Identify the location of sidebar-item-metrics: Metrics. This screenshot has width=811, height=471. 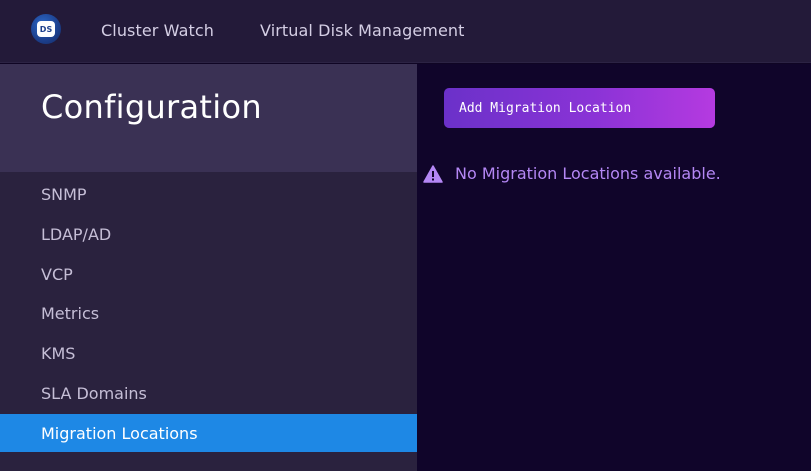
(208, 313).